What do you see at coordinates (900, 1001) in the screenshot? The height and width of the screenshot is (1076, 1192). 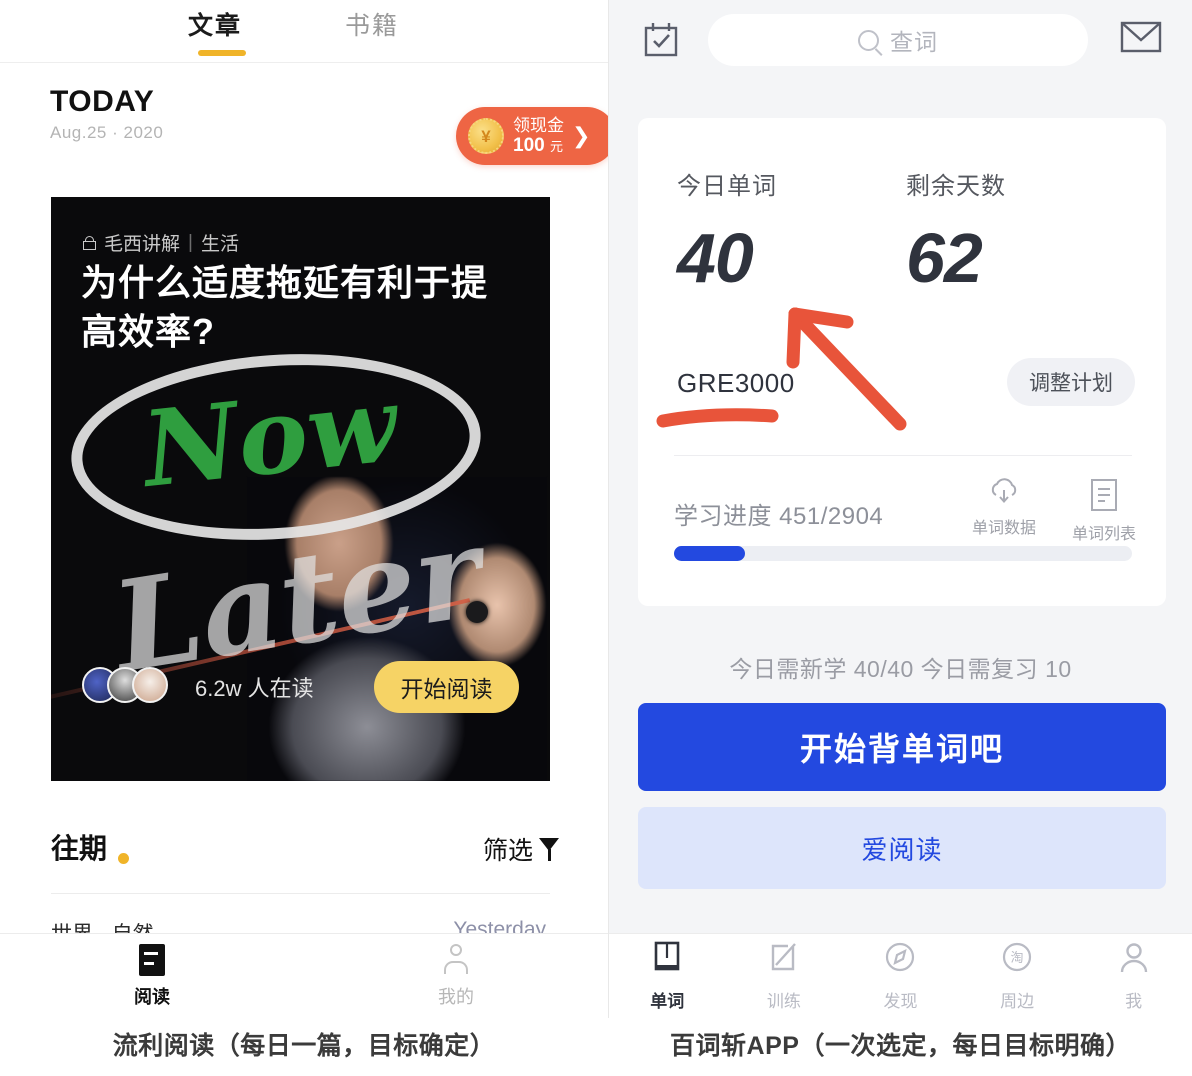 I see `nav-label: 发现` at bounding box center [900, 1001].